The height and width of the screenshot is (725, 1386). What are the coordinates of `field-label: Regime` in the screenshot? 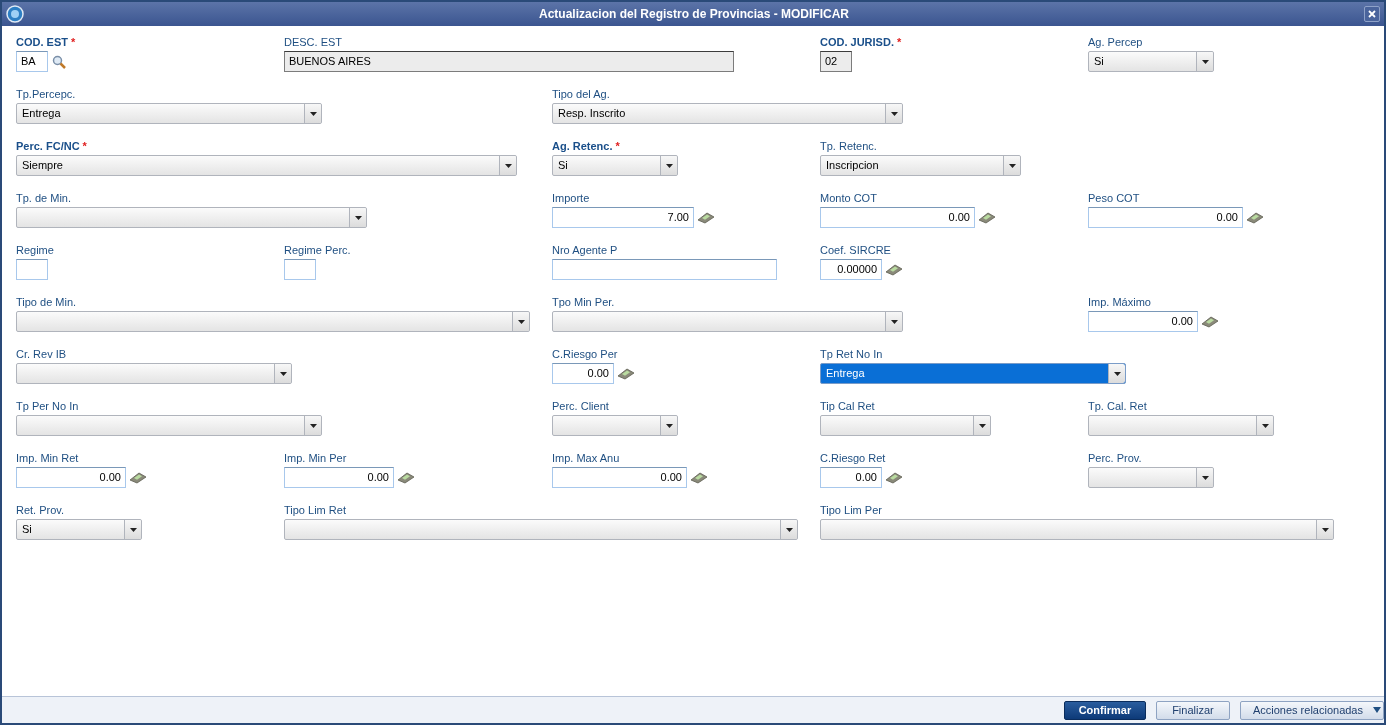 It's located at (35, 250).